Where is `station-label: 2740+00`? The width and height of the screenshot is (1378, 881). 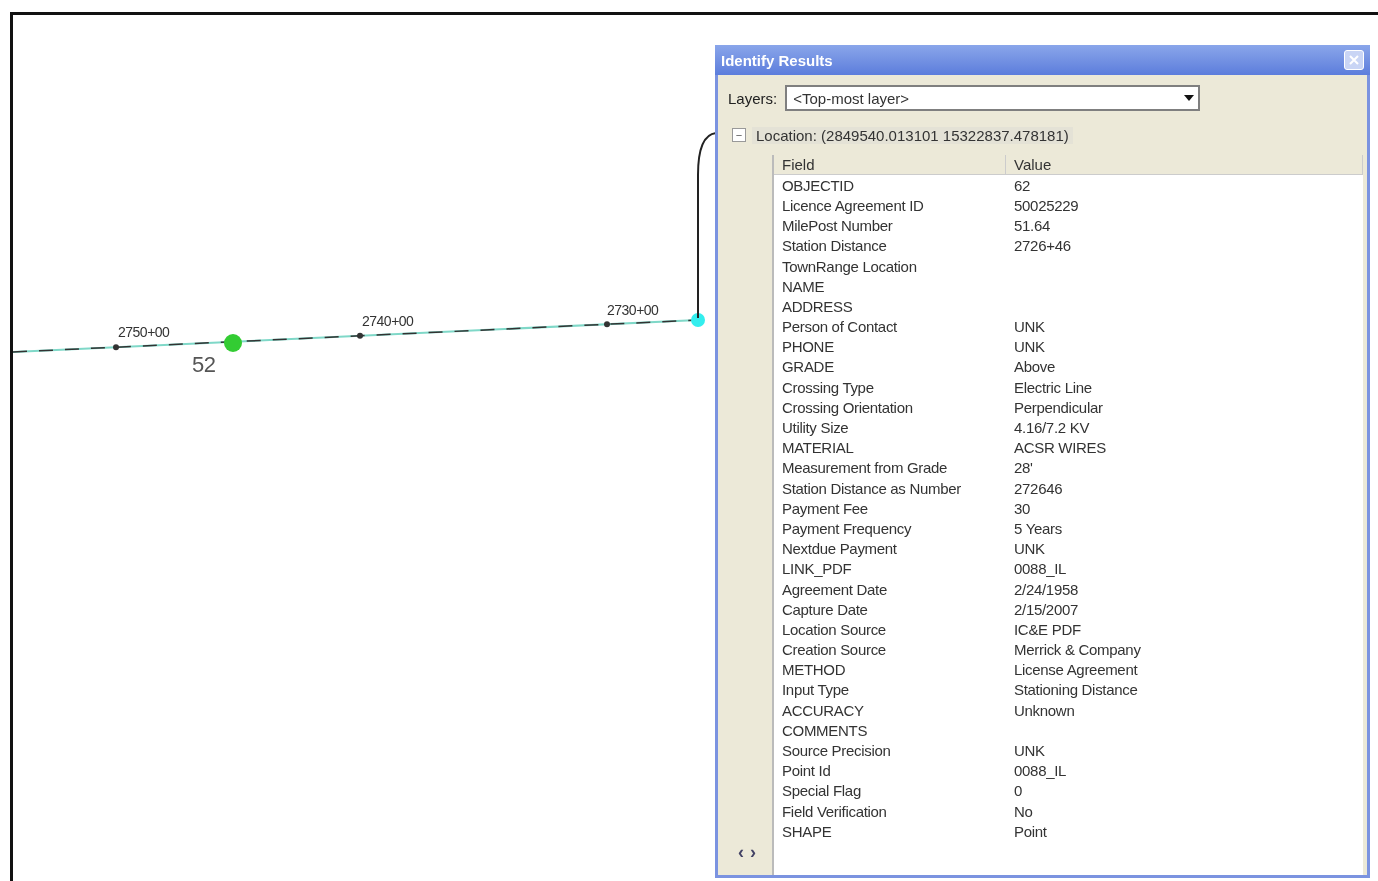 station-label: 2740+00 is located at coordinates (388, 321).